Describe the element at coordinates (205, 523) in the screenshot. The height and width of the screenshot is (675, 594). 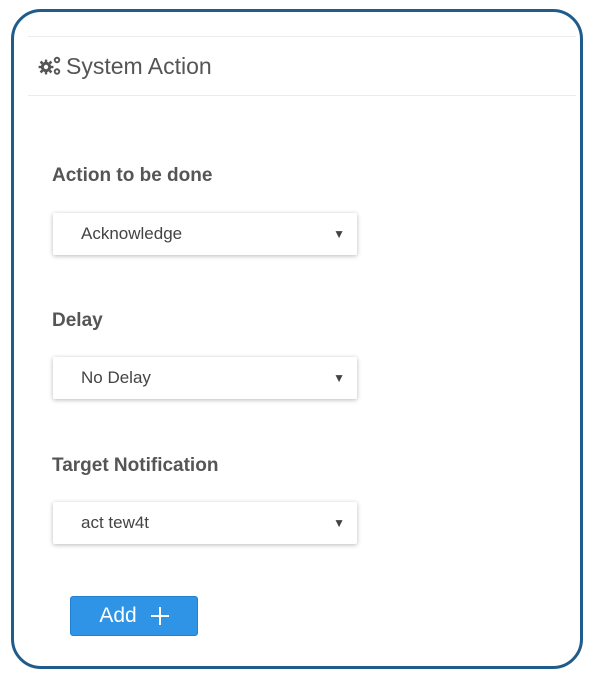
I see `target-notification-select: act tew4t ▼` at that location.